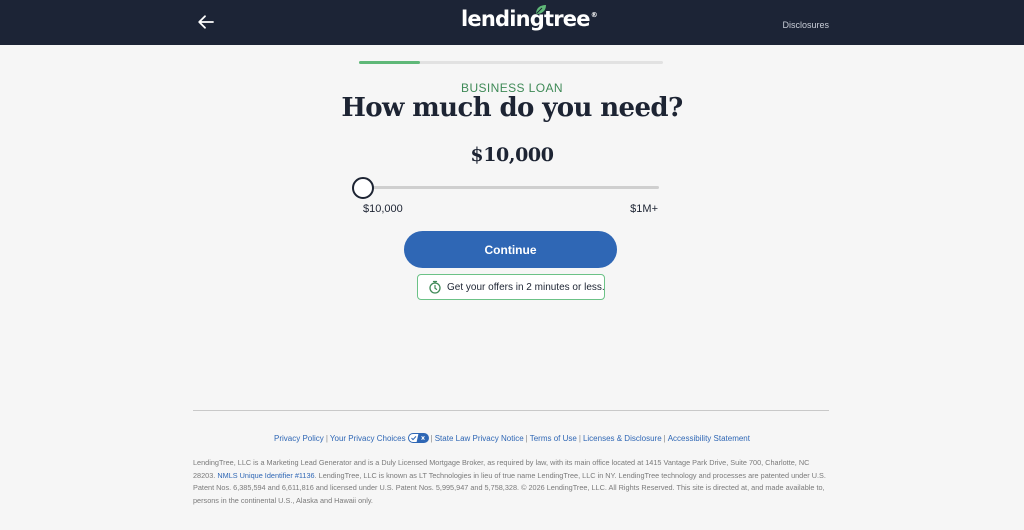  Describe the element at coordinates (206, 22) in the screenshot. I see `arrow-left-icon` at that location.